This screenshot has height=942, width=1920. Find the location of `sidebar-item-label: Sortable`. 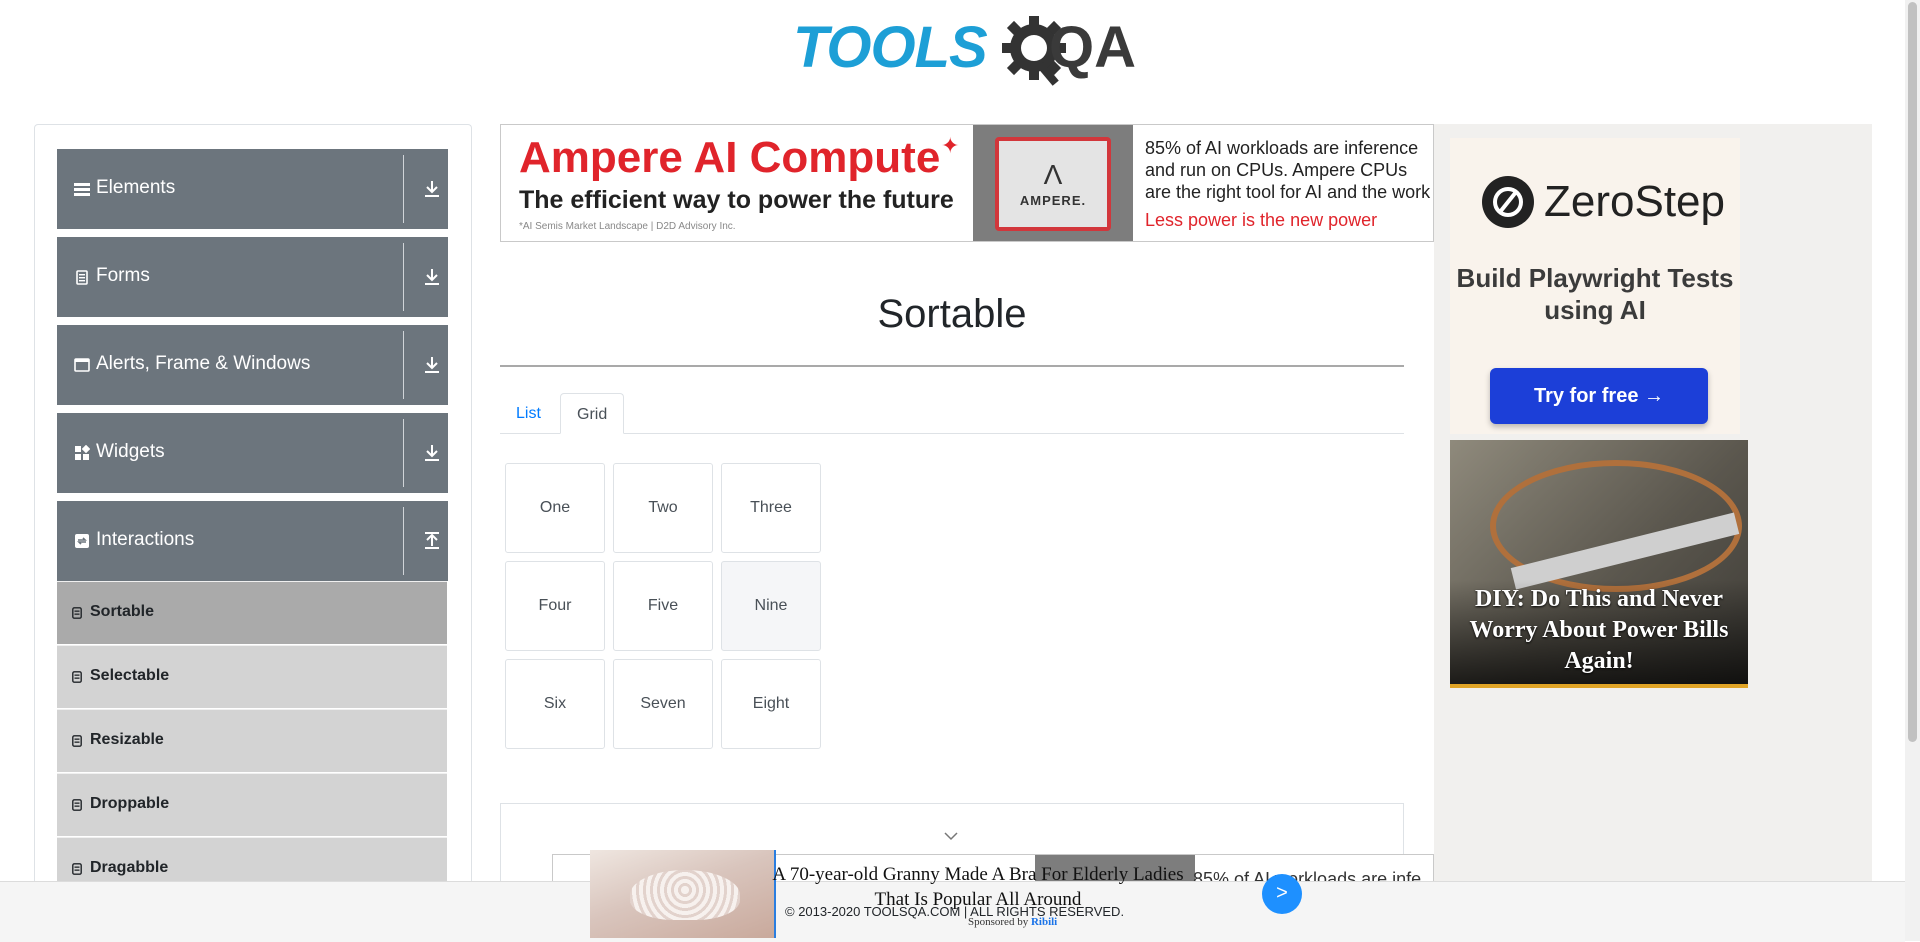

sidebar-item-label: Sortable is located at coordinates (122, 611).